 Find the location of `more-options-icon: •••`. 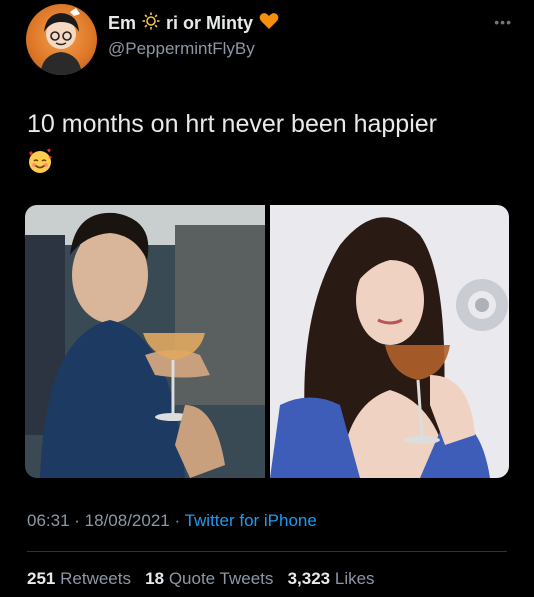

more-options-icon: ••• is located at coordinates (503, 22).